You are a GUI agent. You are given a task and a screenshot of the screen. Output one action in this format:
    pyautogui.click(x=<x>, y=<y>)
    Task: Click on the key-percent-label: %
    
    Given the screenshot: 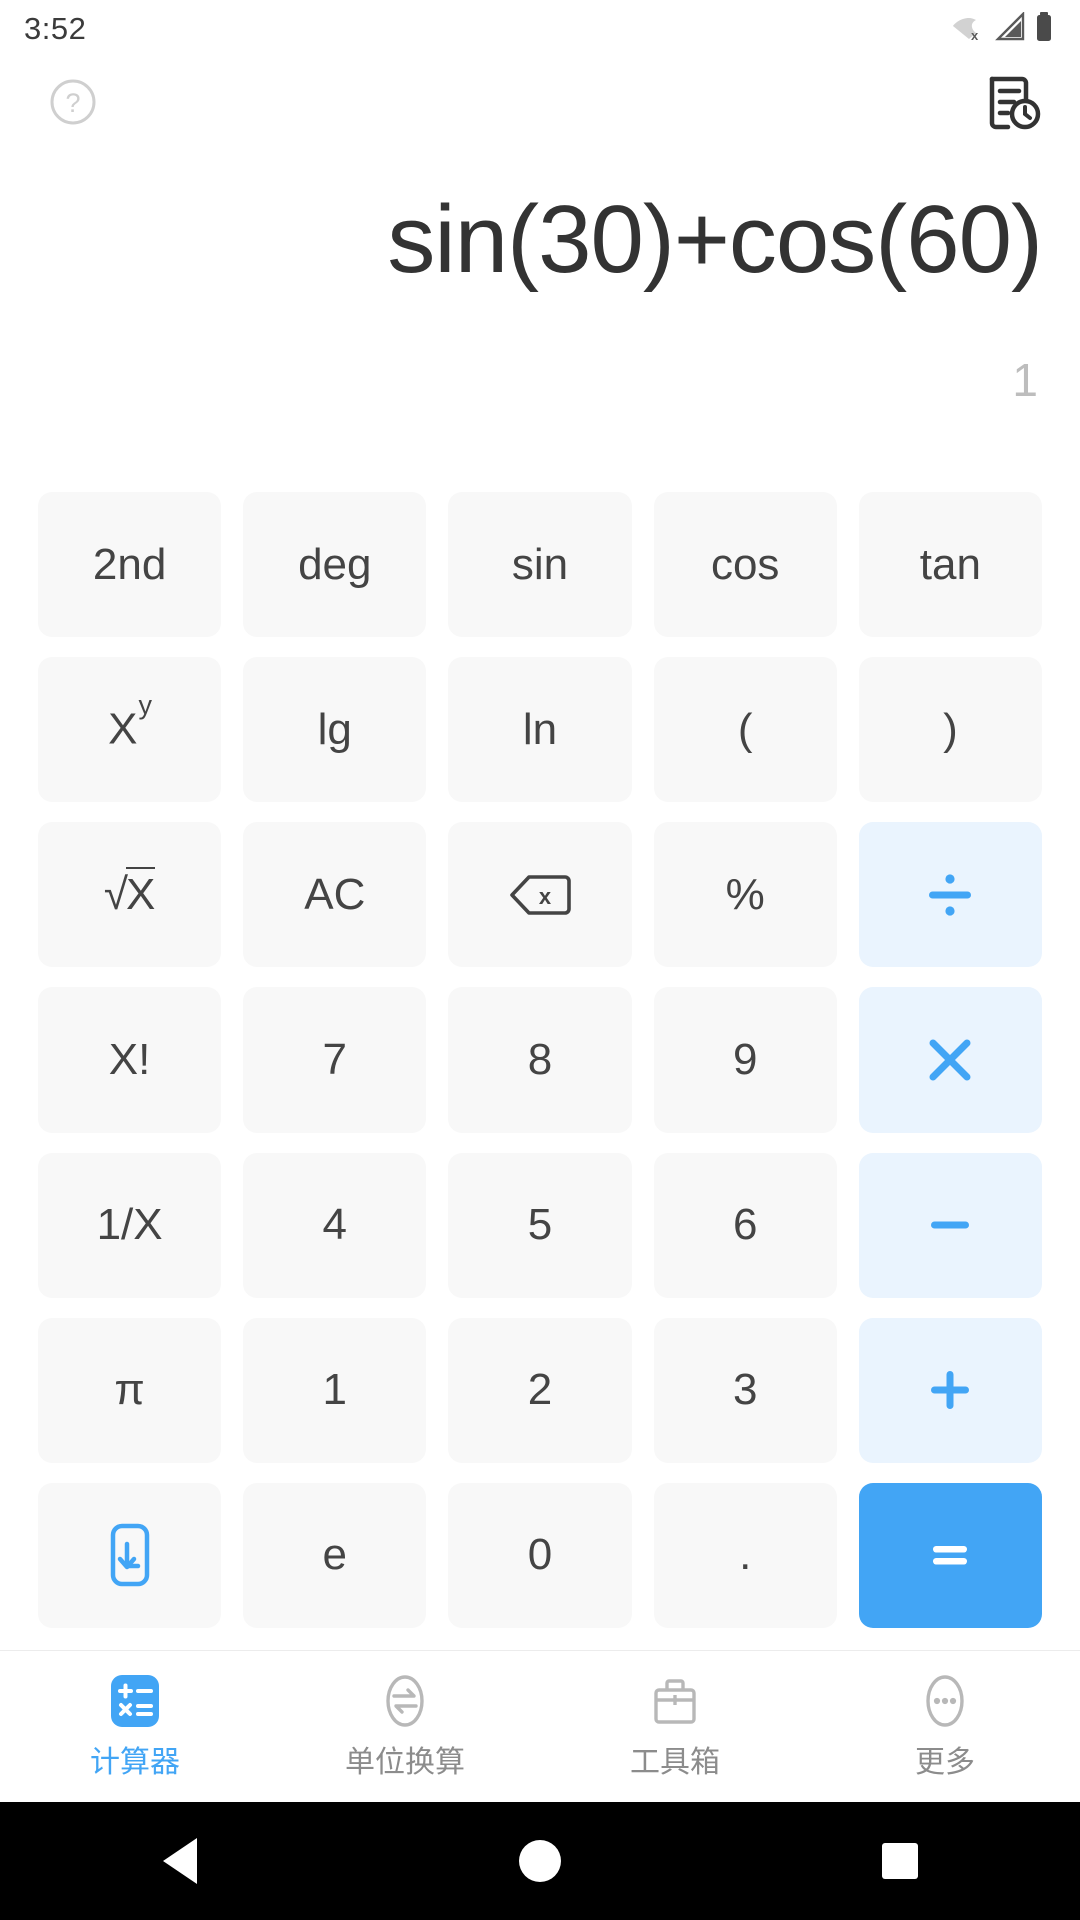 What is the action you would take?
    pyautogui.click(x=745, y=894)
    